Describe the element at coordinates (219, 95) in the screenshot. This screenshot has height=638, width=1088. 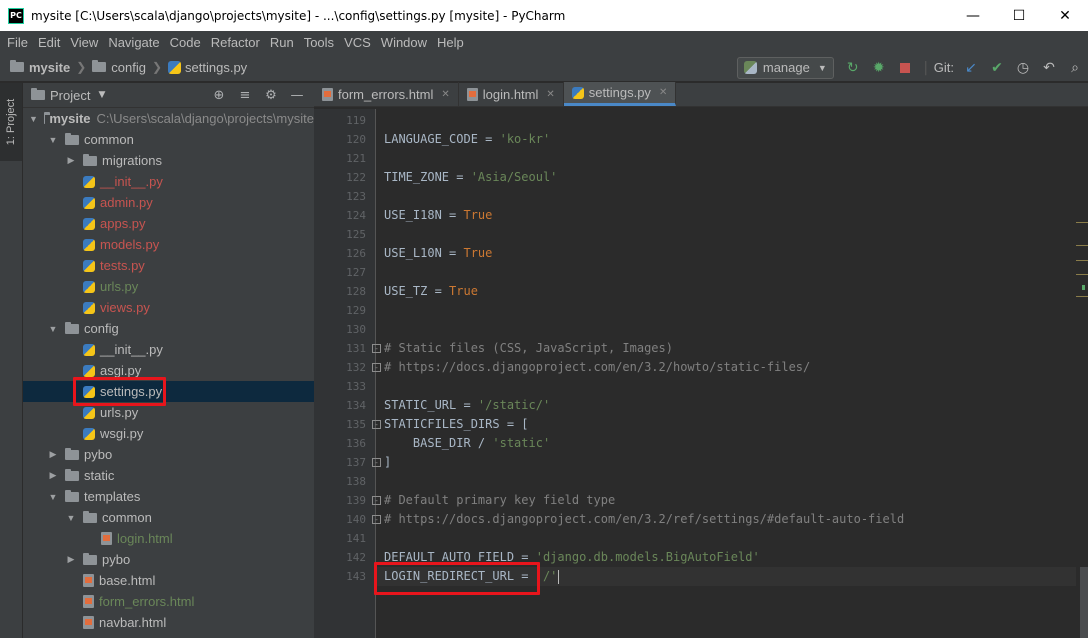
I see `locate-icon: ⊕` at that location.